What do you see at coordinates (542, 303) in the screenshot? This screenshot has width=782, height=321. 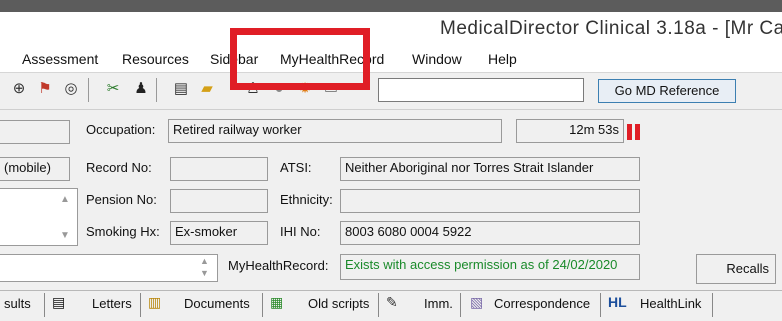 I see `tab-correspondence: Correspondence` at bounding box center [542, 303].